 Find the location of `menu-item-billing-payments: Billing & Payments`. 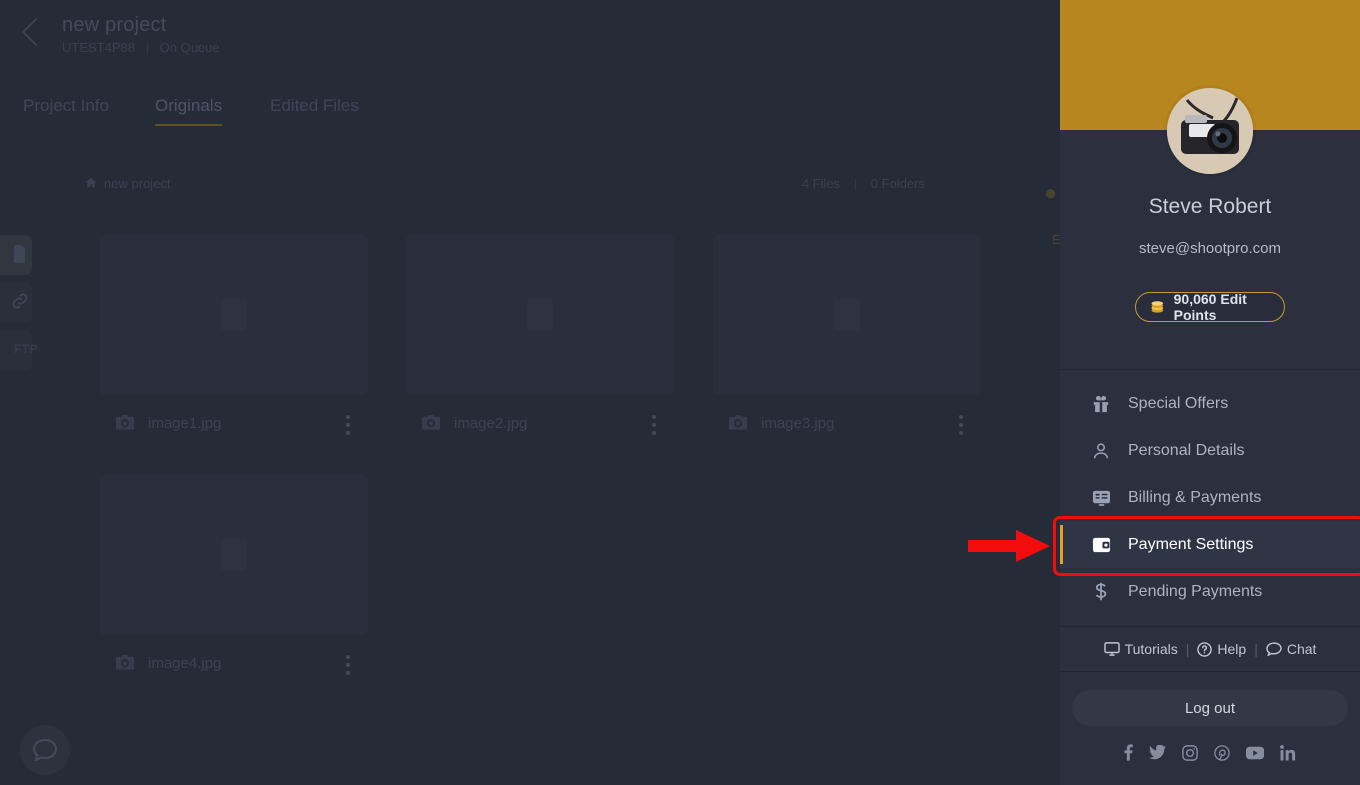

menu-item-billing-payments: Billing & Payments is located at coordinates (1210, 497).